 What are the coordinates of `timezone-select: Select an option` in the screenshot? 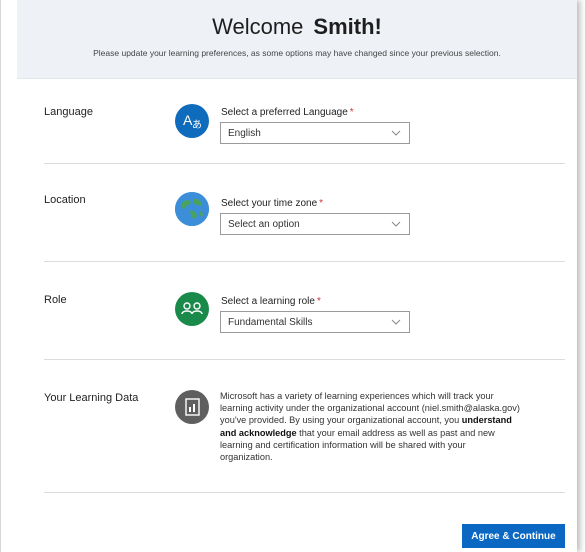 It's located at (315, 224).